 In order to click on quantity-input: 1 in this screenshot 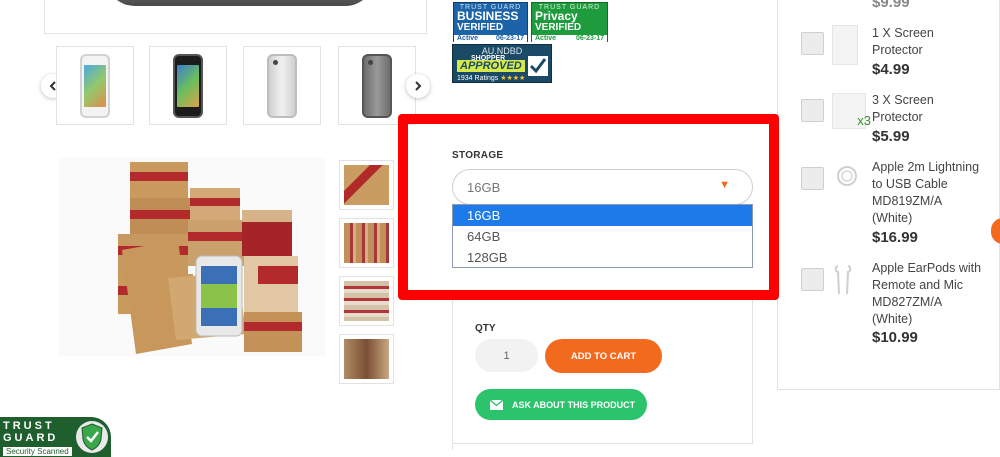, I will do `click(506, 355)`.